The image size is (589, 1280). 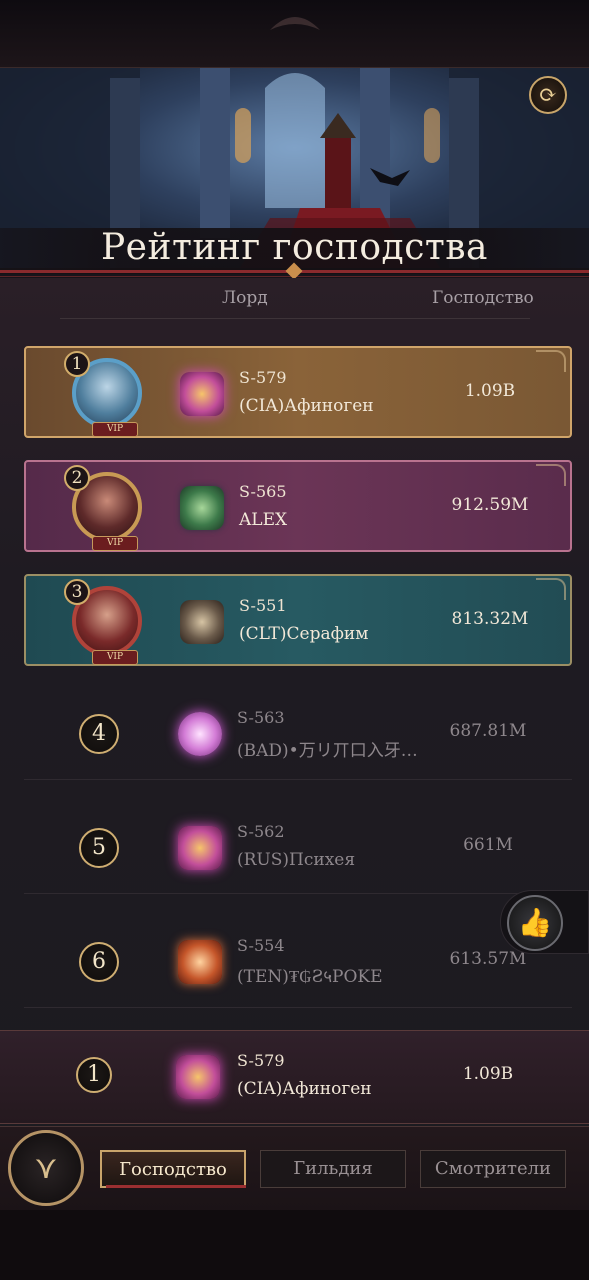 I want to click on rank-number: 4, so click(x=99, y=734).